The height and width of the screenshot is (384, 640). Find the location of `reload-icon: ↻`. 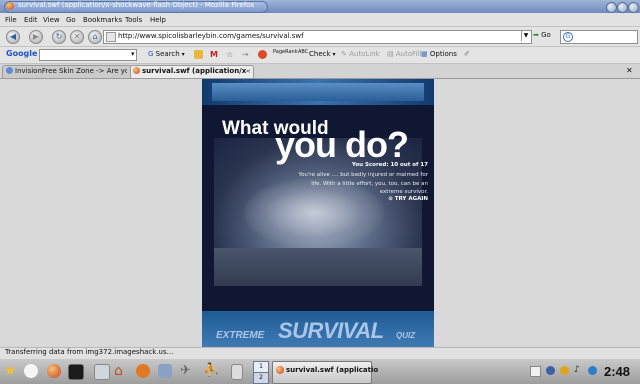

reload-icon: ↻ is located at coordinates (59, 36).